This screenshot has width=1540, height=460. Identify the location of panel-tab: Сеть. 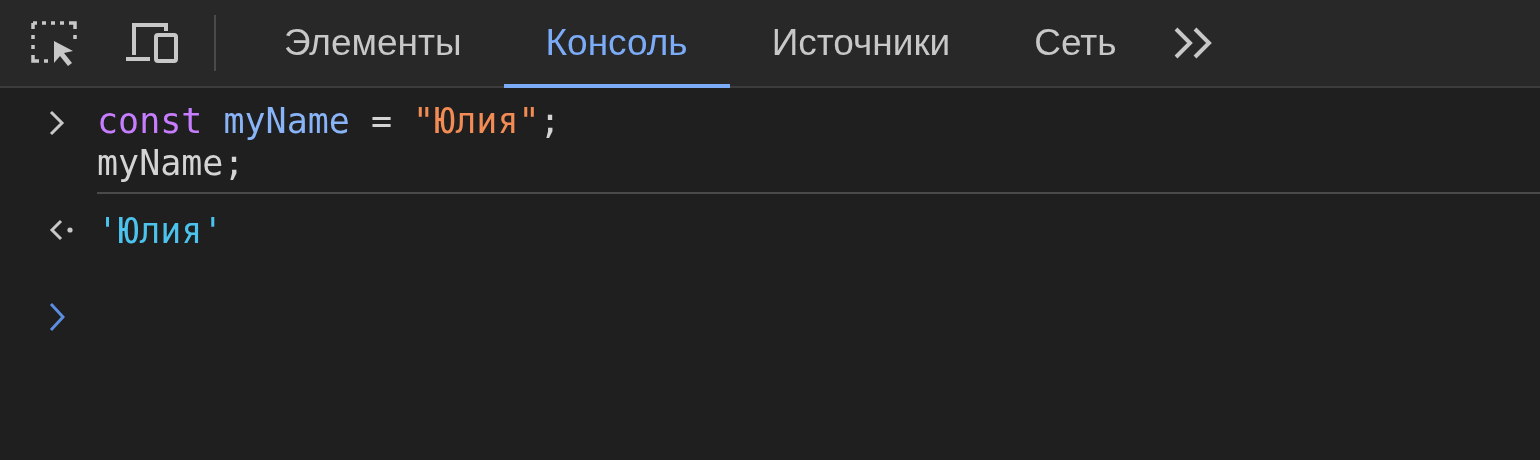
(1075, 45).